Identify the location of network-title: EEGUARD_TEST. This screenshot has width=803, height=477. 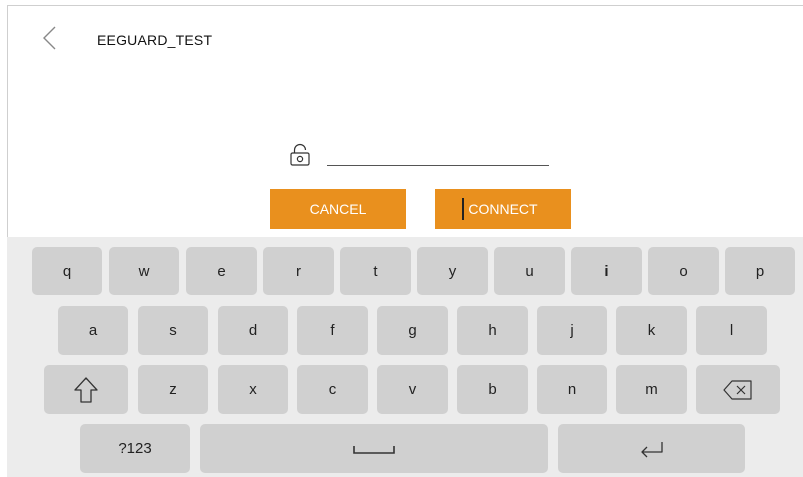
(155, 40).